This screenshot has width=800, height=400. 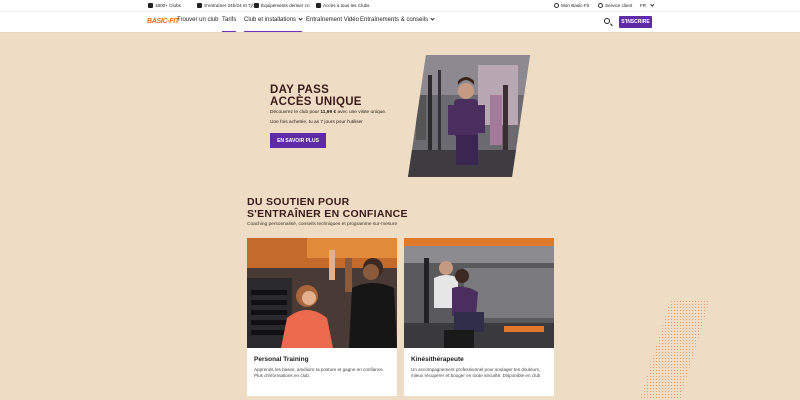 What do you see at coordinates (164, 5) in the screenshot?
I see `topbar-item-clubs: 1800+ Clubs` at bounding box center [164, 5].